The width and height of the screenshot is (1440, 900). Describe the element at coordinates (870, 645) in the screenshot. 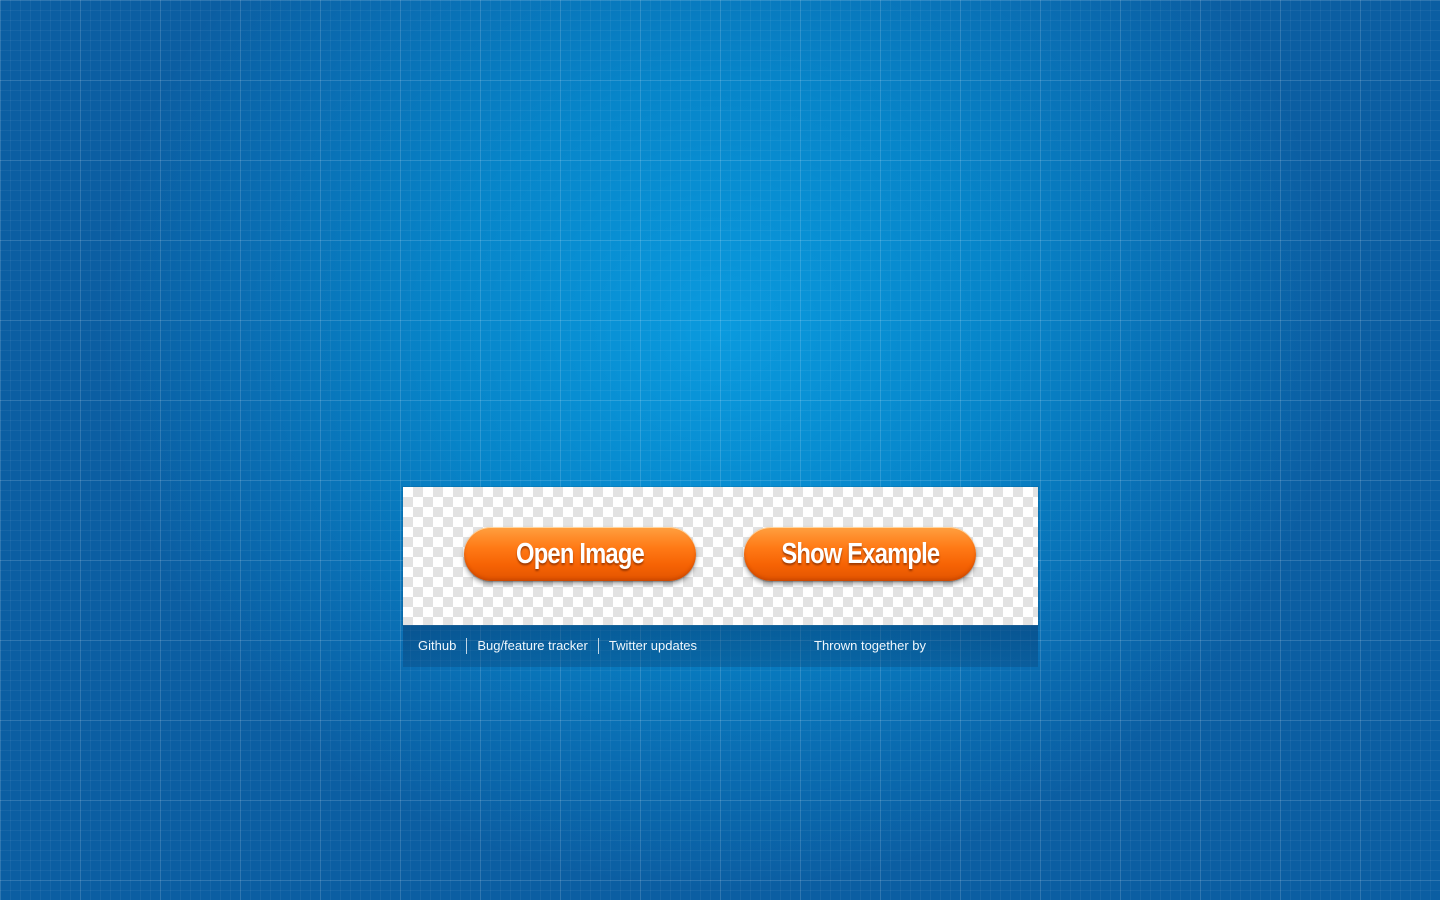

I see `credit-text: Thrown together by` at that location.